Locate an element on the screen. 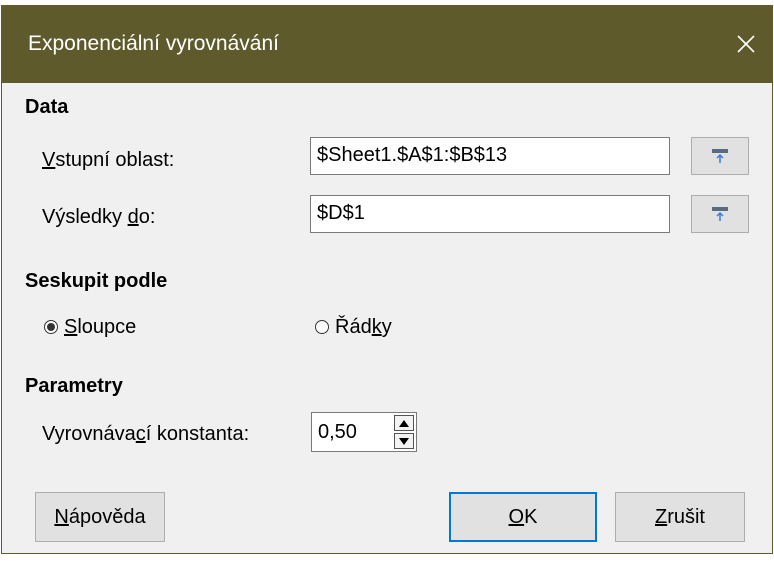 This screenshot has height=564, width=774. input-range-field: $Sheet1.$A$1:$B$13 is located at coordinates (490, 156).